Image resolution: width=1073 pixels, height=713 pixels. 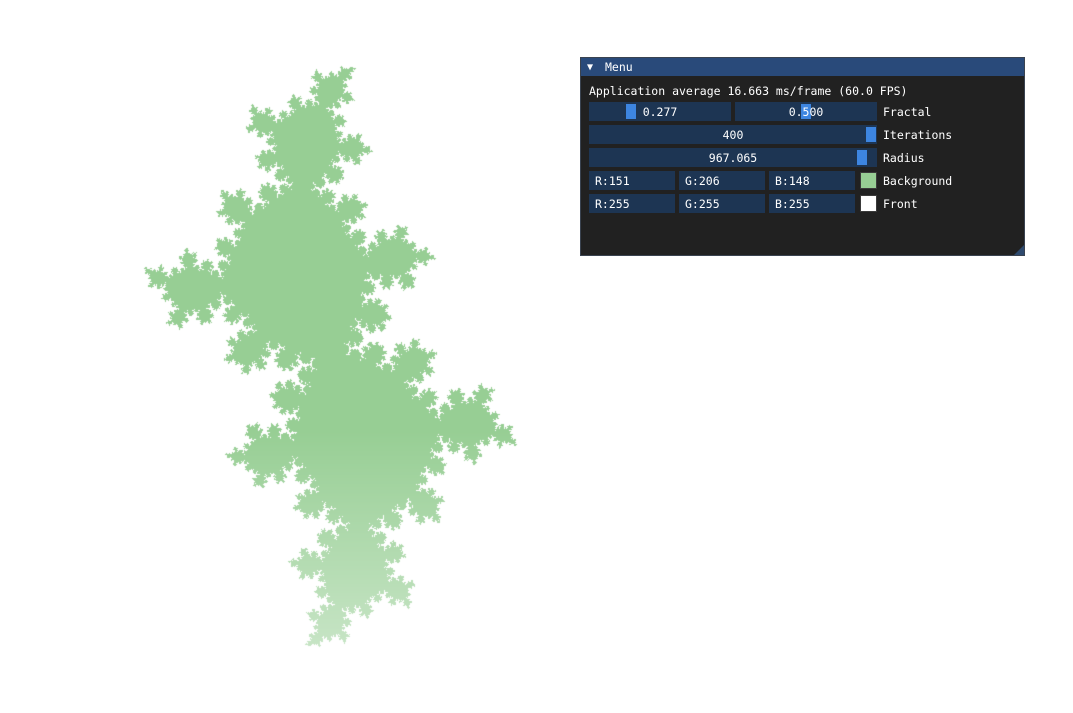 I want to click on iterations-label: Iterations, so click(x=918, y=134).